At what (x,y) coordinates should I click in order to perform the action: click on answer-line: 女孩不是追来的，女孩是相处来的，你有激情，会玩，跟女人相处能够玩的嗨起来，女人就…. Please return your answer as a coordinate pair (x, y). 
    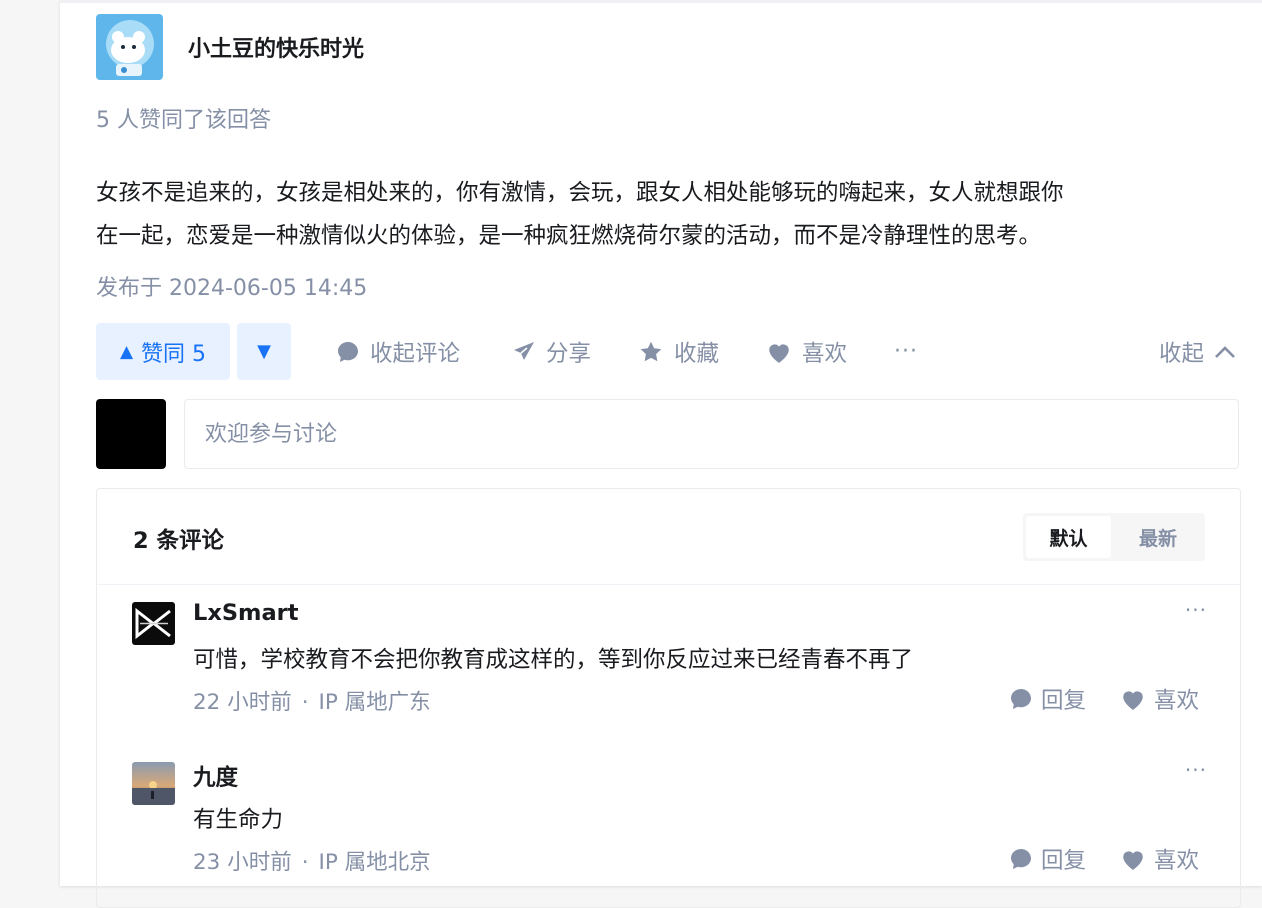
    Looking at the image, I should click on (580, 193).